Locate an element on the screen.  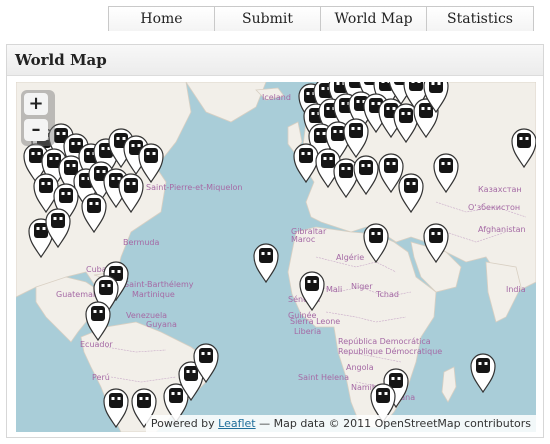
place-label: Tchad is located at coordinates (387, 294).